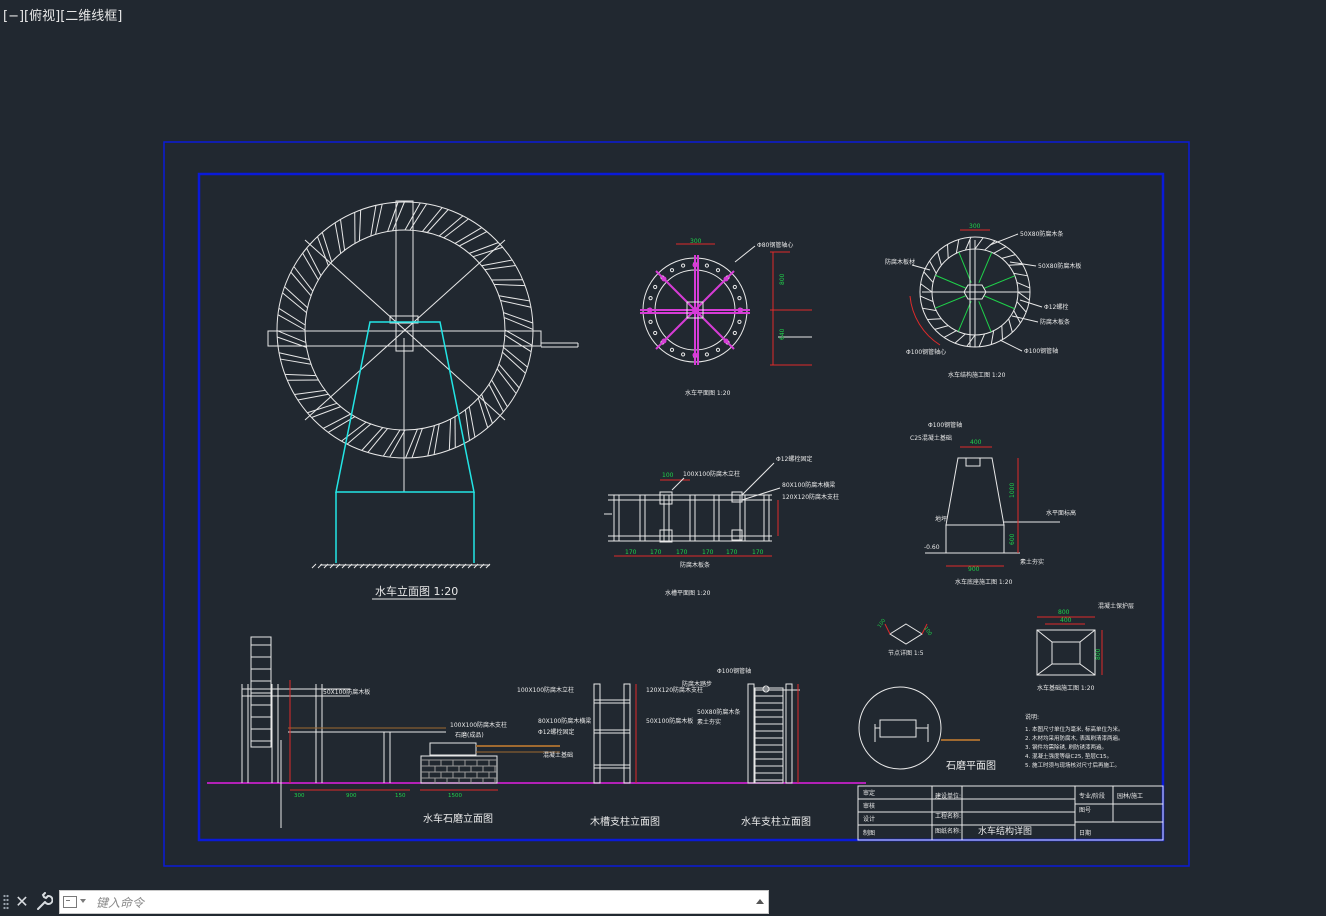  Describe the element at coordinates (900, 262) in the screenshot. I see `callout-c22: 防腐木板材` at that location.